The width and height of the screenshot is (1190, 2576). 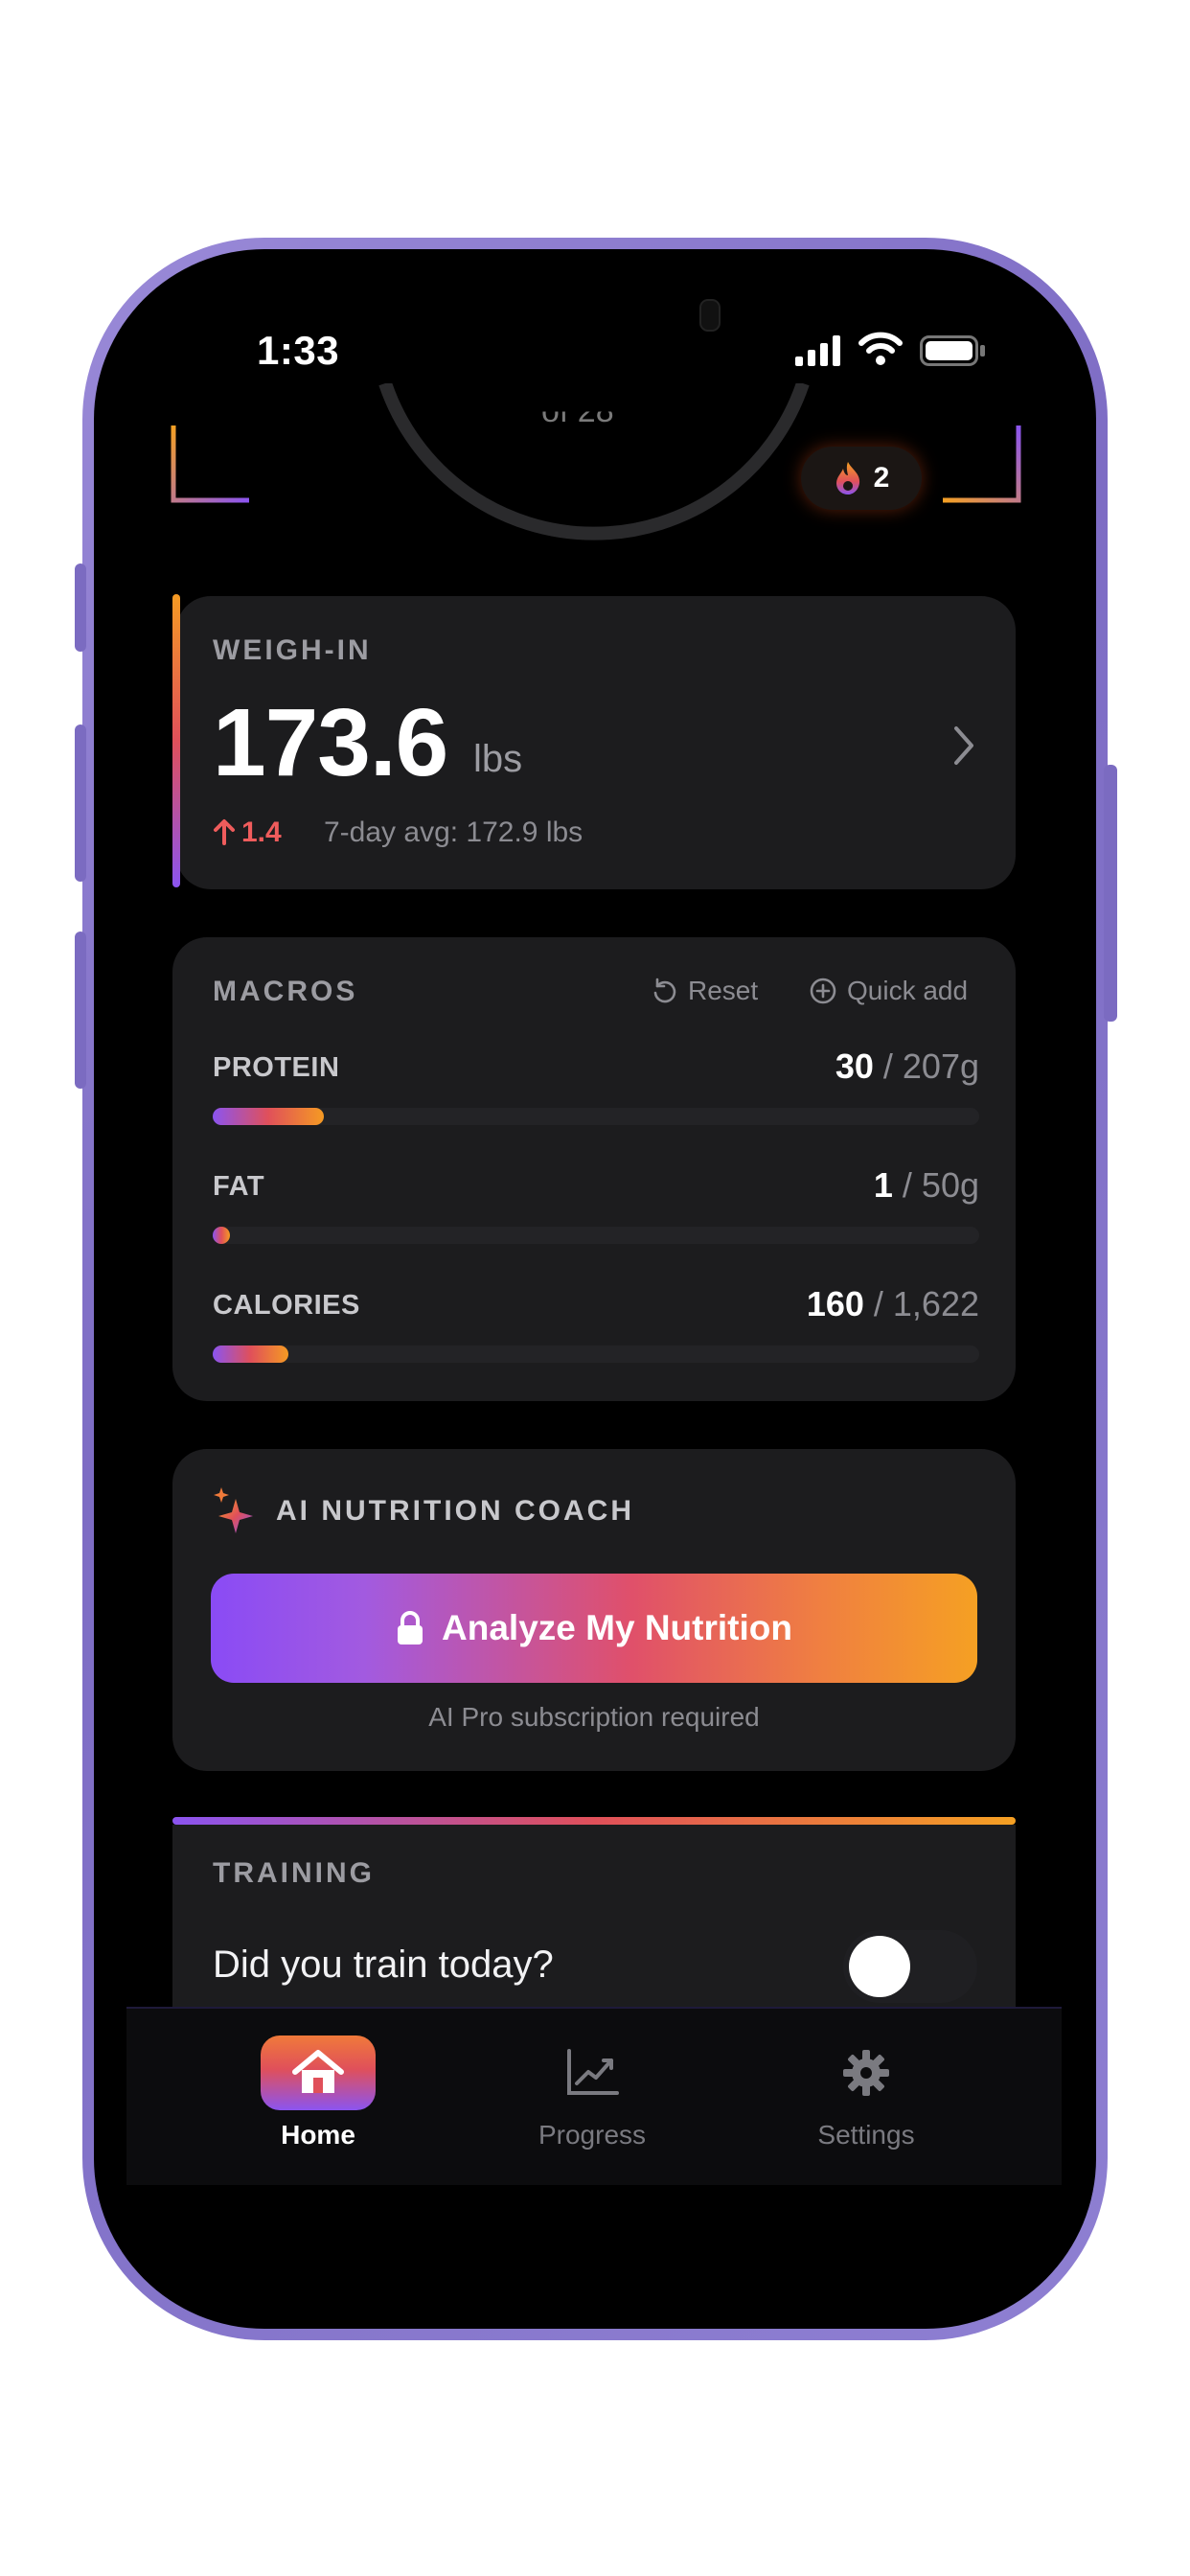 I want to click on reset-button: Reset, so click(x=704, y=991).